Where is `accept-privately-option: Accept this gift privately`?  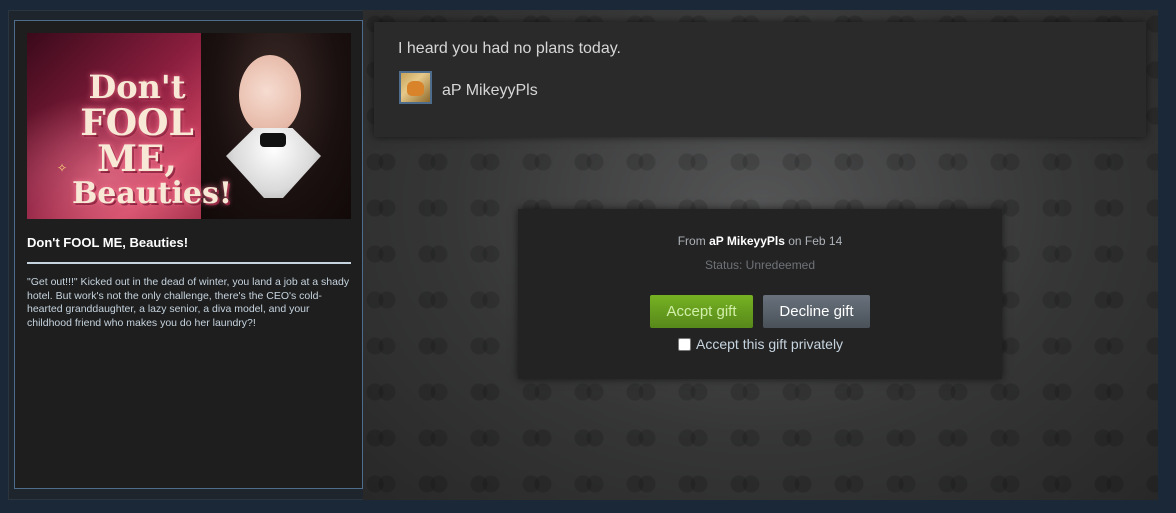 accept-privately-option: Accept this gift privately is located at coordinates (760, 344).